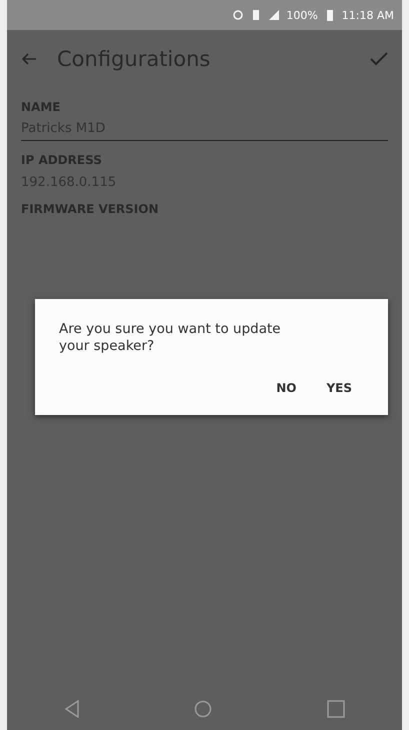 This screenshot has height=730, width=409. Describe the element at coordinates (302, 15) in the screenshot. I see `battery-percent: 100%` at that location.